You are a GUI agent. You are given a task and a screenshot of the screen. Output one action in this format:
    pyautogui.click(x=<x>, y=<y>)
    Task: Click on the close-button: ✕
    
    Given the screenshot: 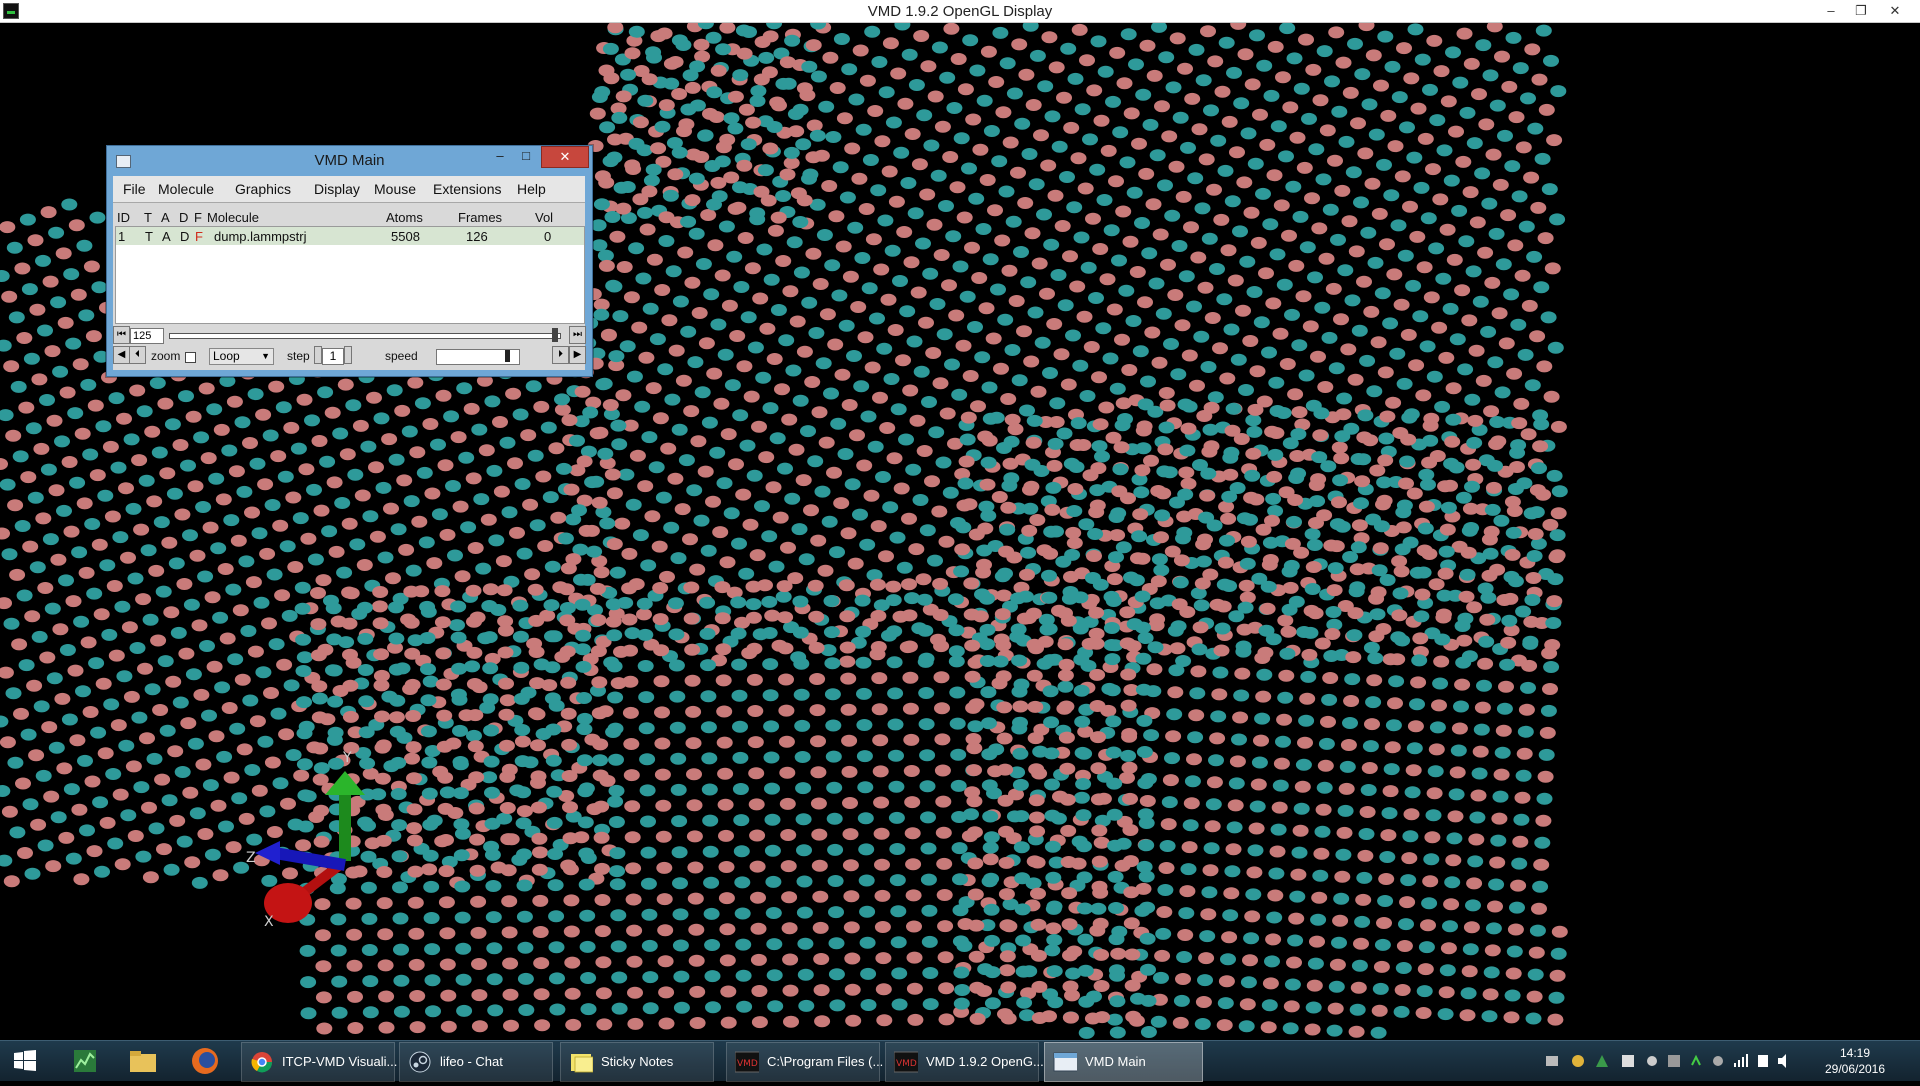 What is the action you would take?
    pyautogui.click(x=1895, y=11)
    